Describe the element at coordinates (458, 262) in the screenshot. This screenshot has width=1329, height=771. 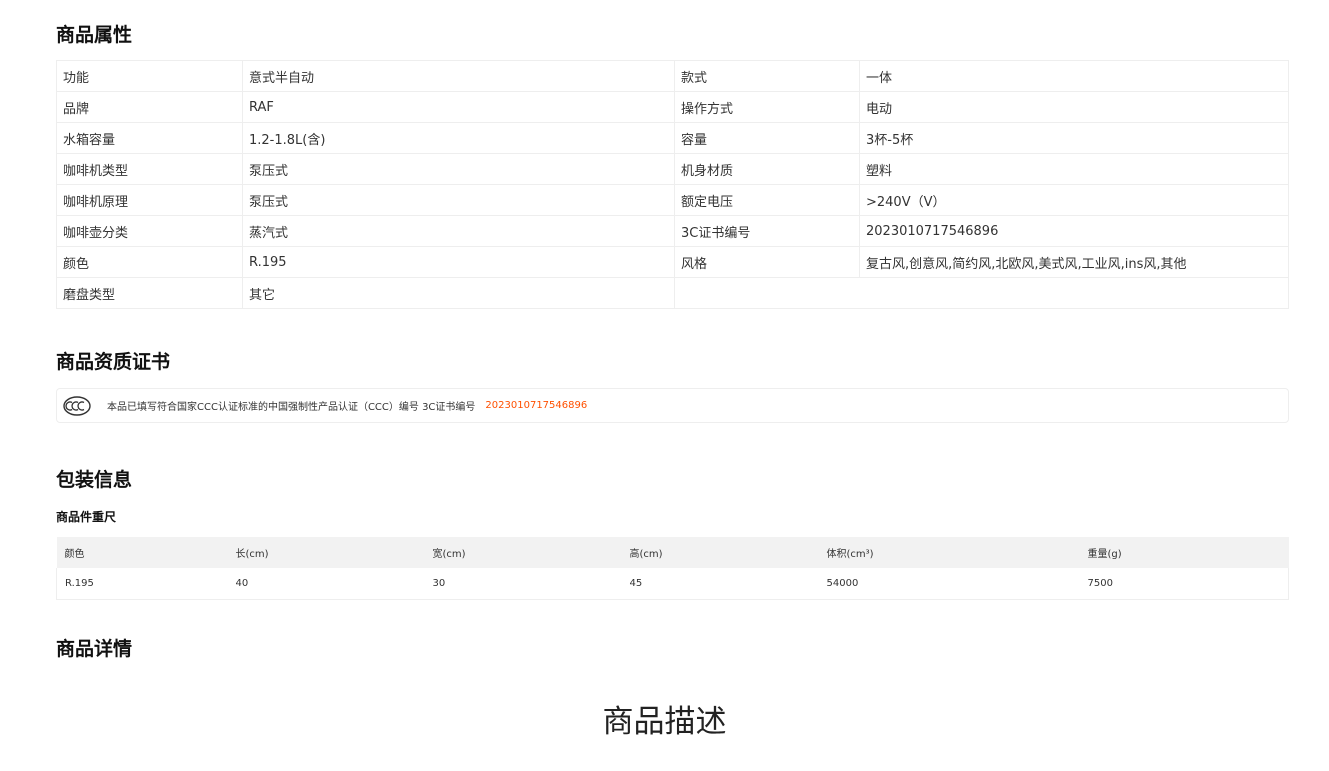
I see `attribute-value: R.195` at that location.